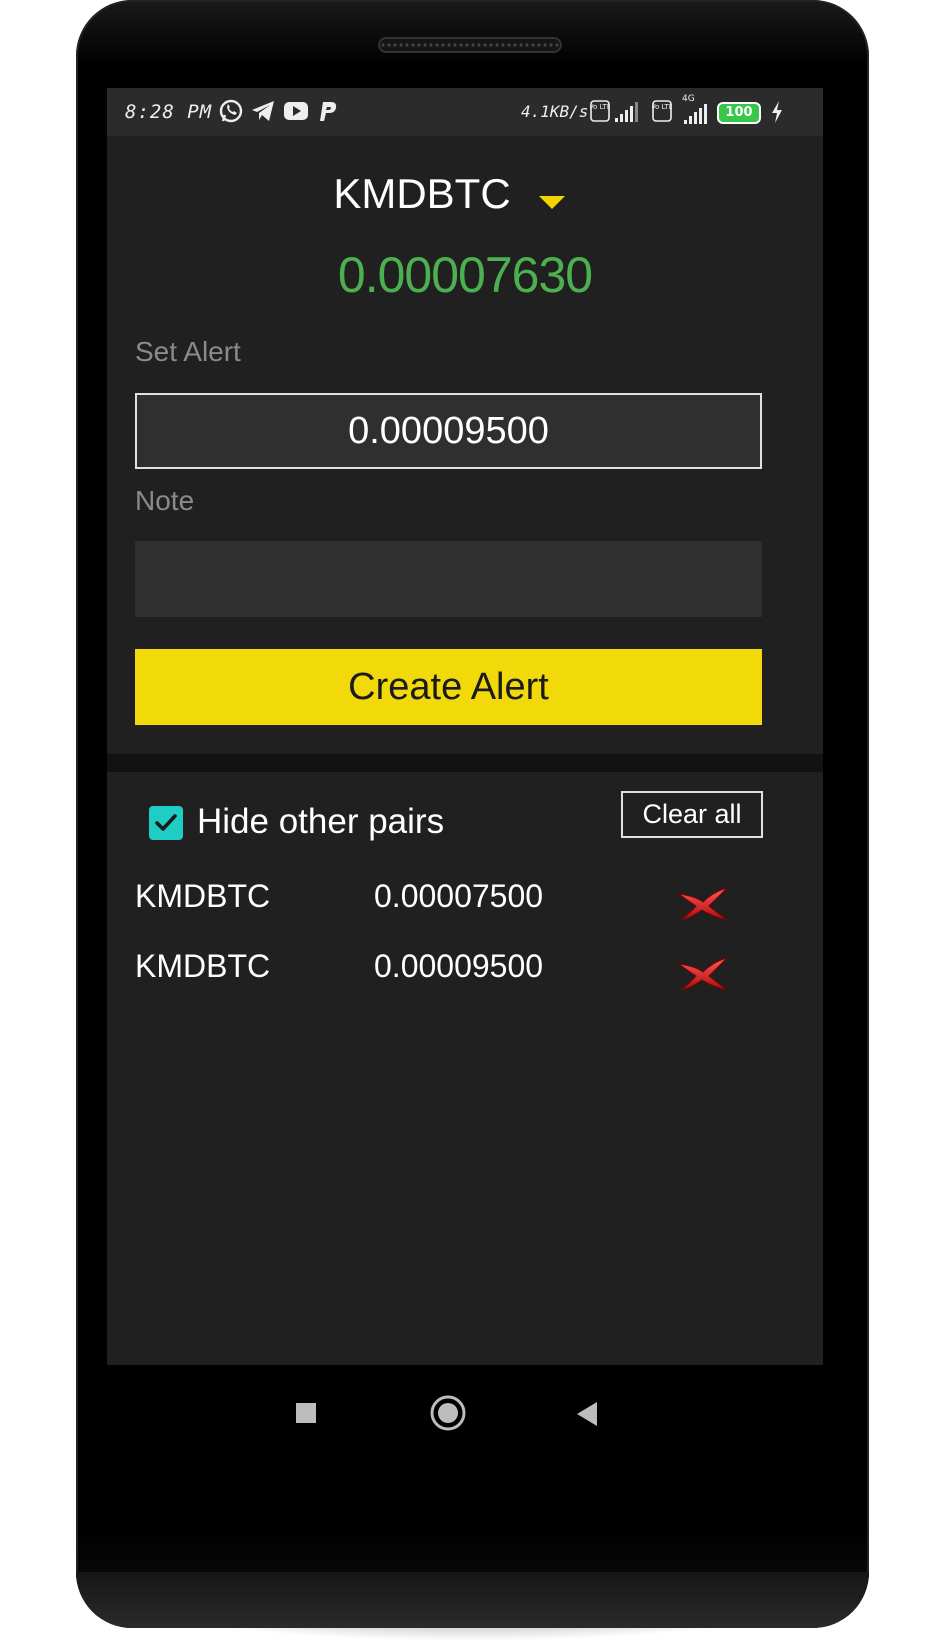 Image resolution: width=945 pixels, height=1650 pixels. Describe the element at coordinates (777, 112) in the screenshot. I see `charging-icon` at that location.